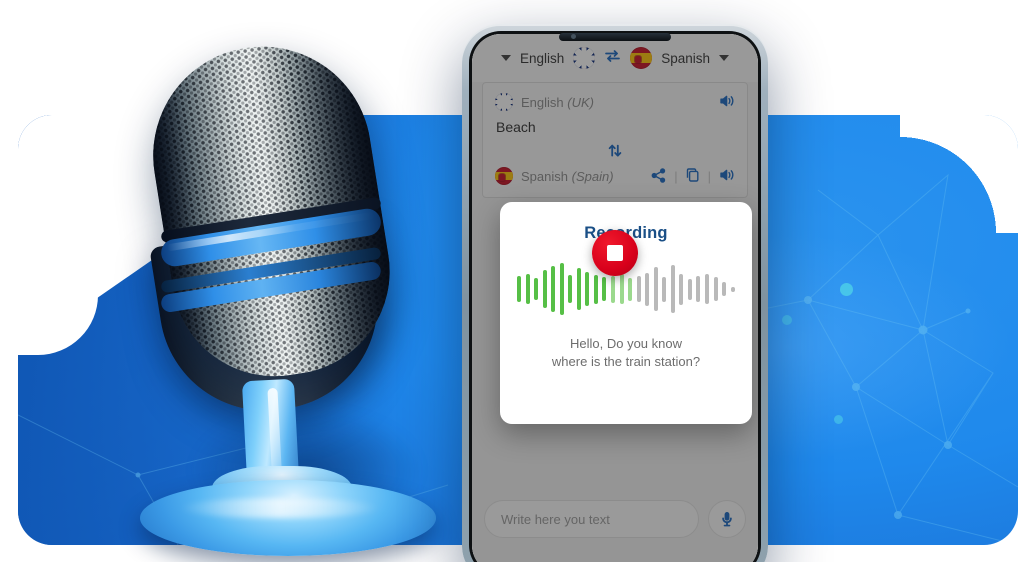  What do you see at coordinates (573, 36) in the screenshot?
I see `phone-camera-dot` at bounding box center [573, 36].